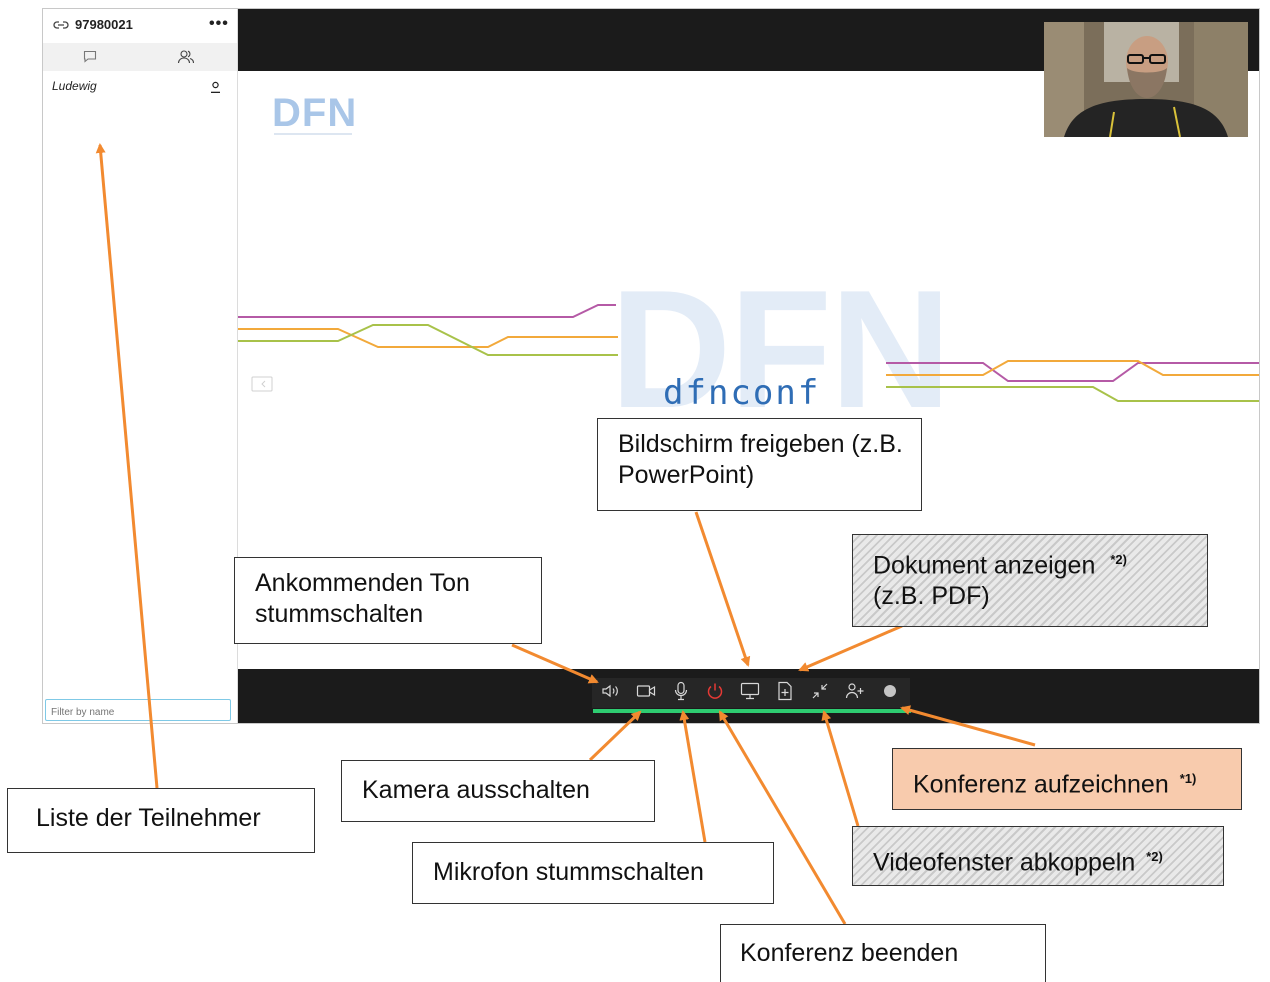 The height and width of the screenshot is (982, 1270). Describe the element at coordinates (61, 27) in the screenshot. I see `link-icon` at that location.